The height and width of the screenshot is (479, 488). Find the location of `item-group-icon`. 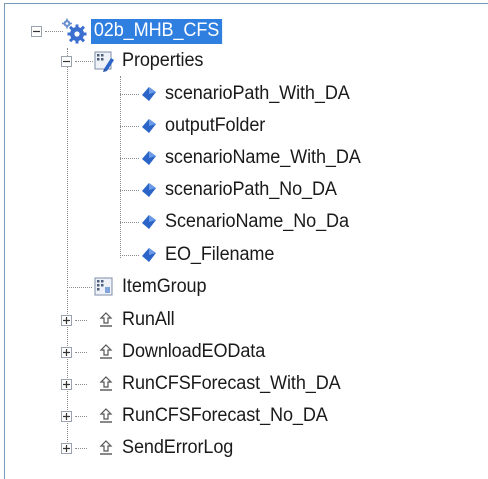

item-group-icon is located at coordinates (104, 287).